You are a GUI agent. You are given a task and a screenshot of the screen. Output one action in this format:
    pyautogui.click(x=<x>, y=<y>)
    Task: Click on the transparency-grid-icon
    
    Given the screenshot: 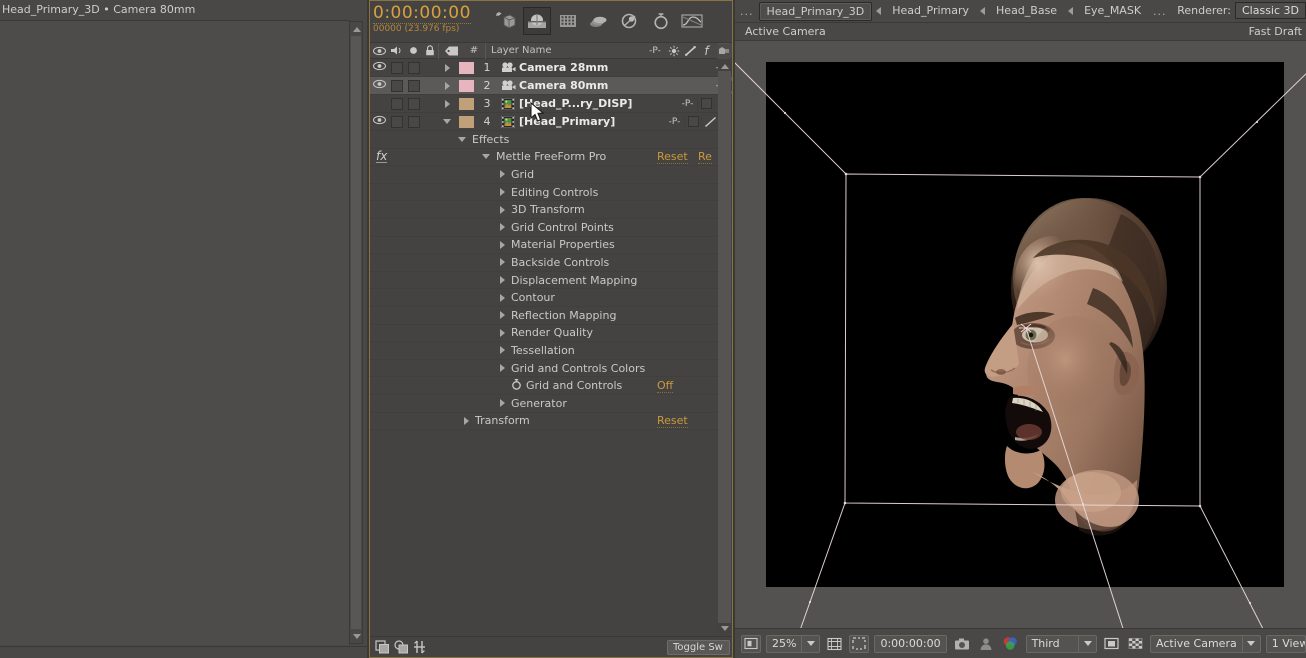 What is the action you would take?
    pyautogui.click(x=1111, y=643)
    